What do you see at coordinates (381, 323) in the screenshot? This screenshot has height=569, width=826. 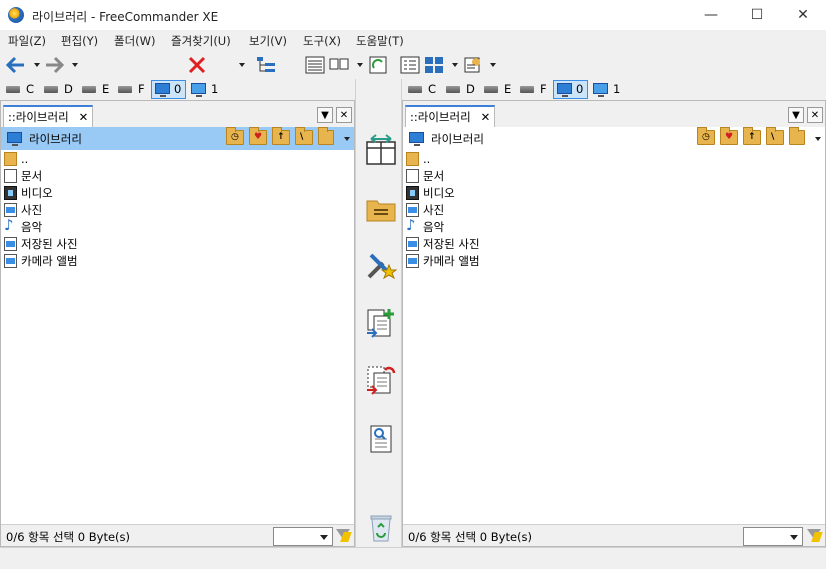 I see `copy-to-other-panel-icon` at bounding box center [381, 323].